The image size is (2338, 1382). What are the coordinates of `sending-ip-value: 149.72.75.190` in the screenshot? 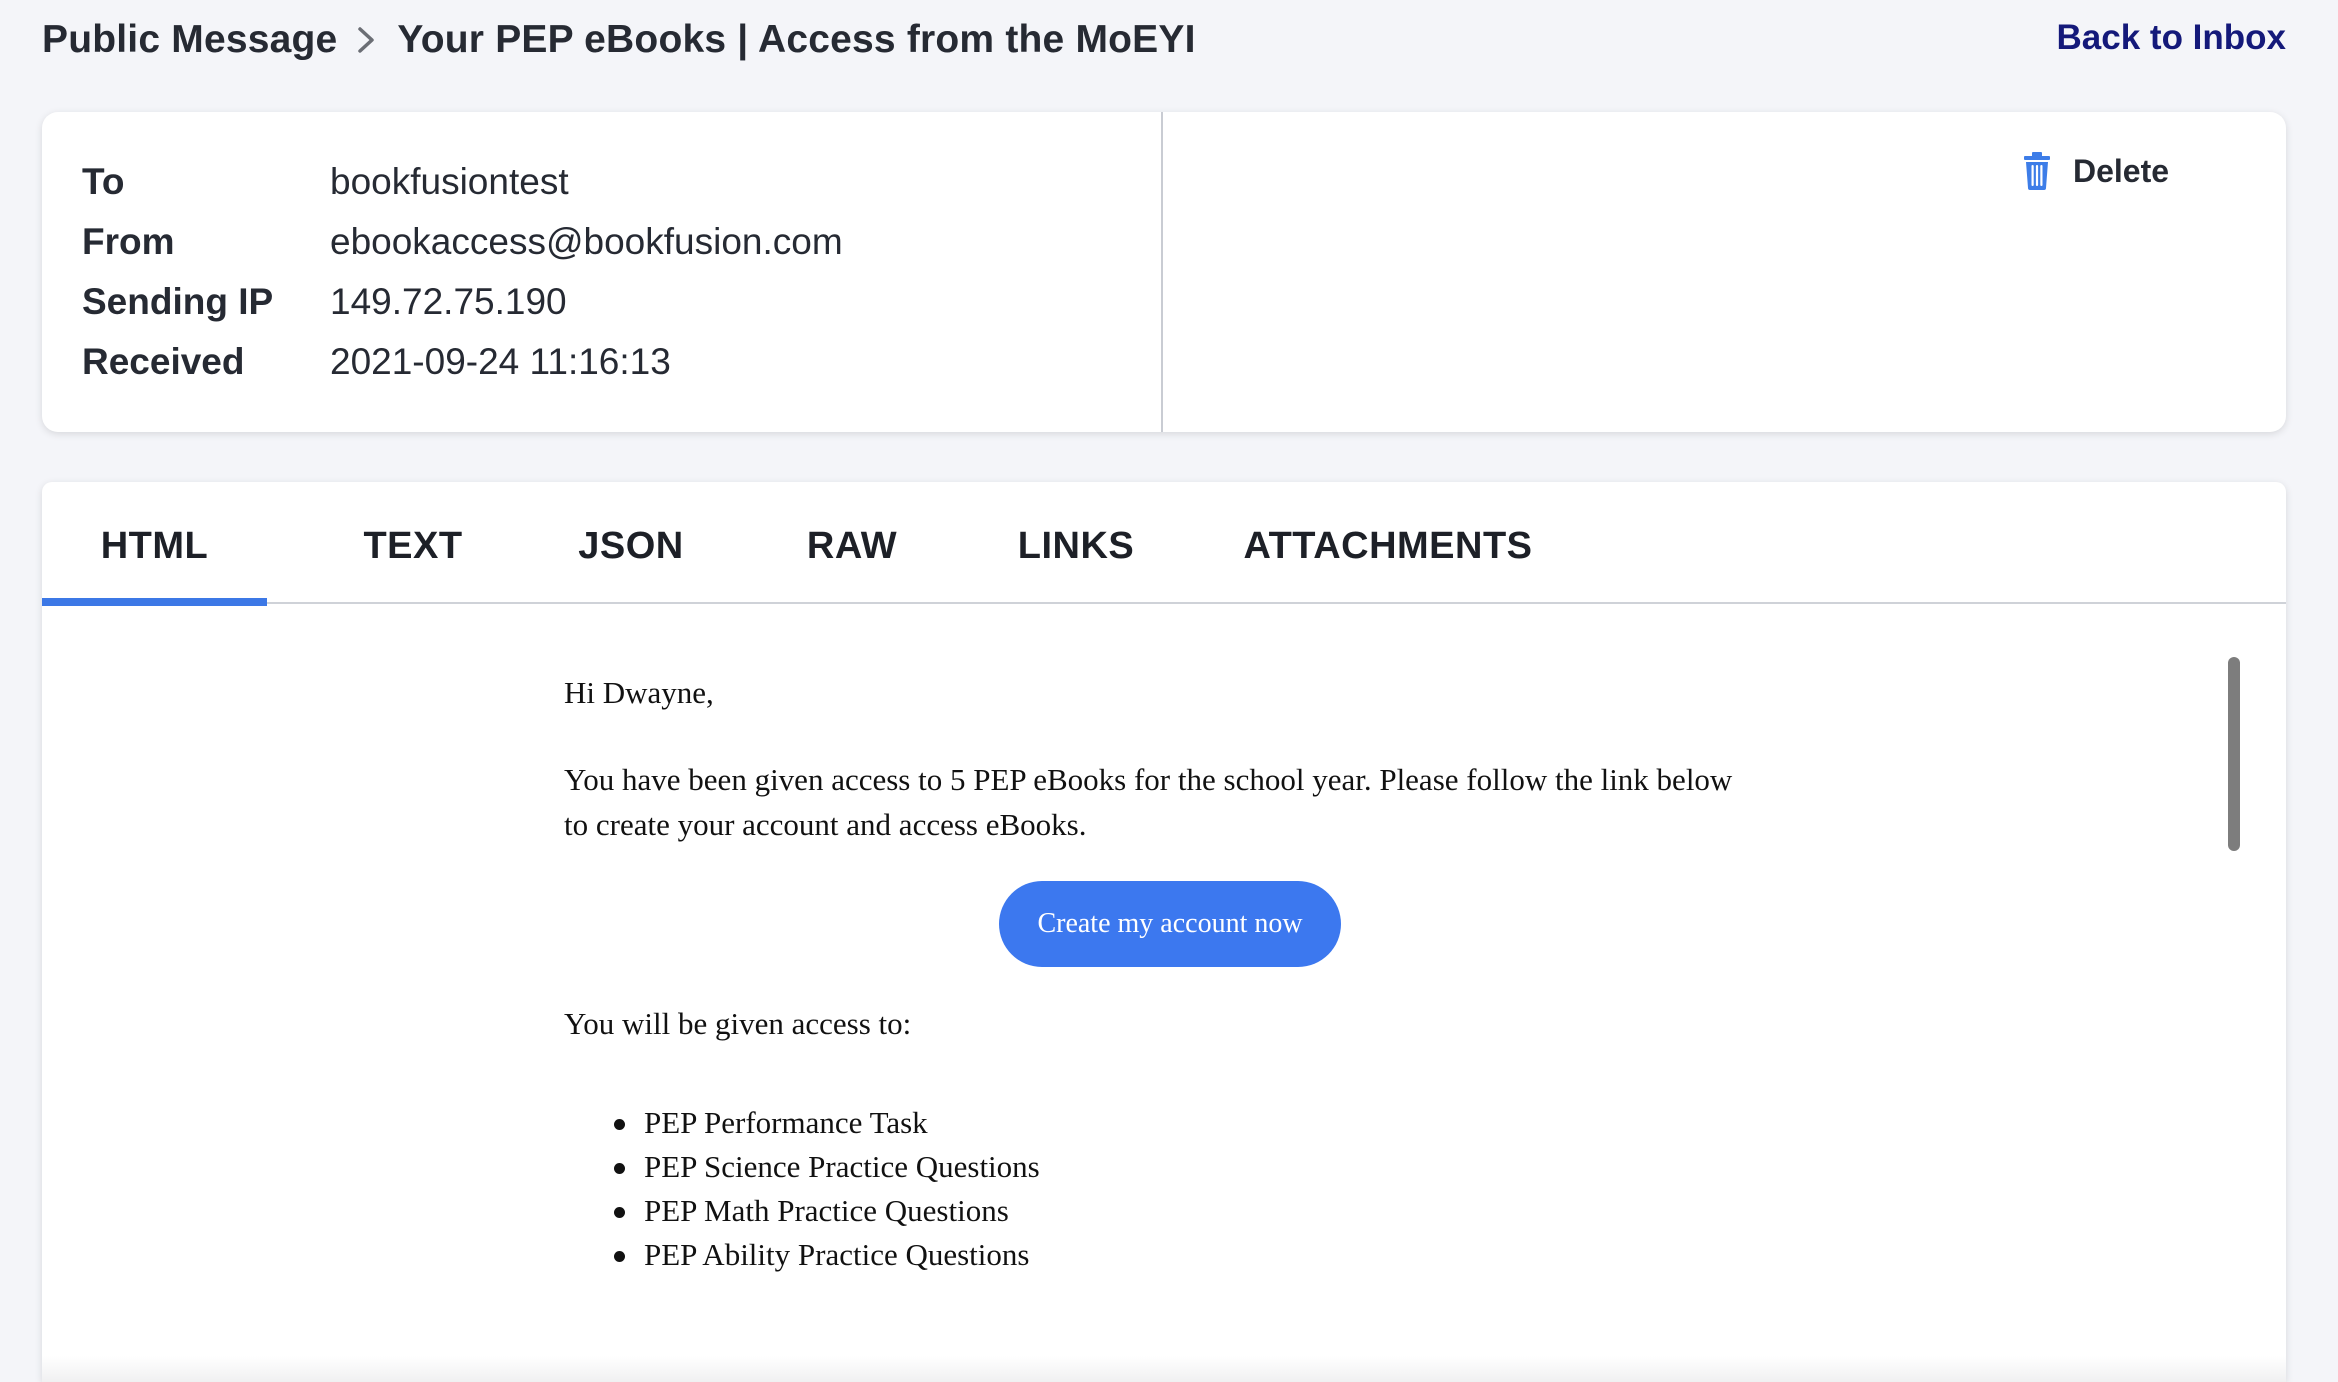 It's located at (448, 301).